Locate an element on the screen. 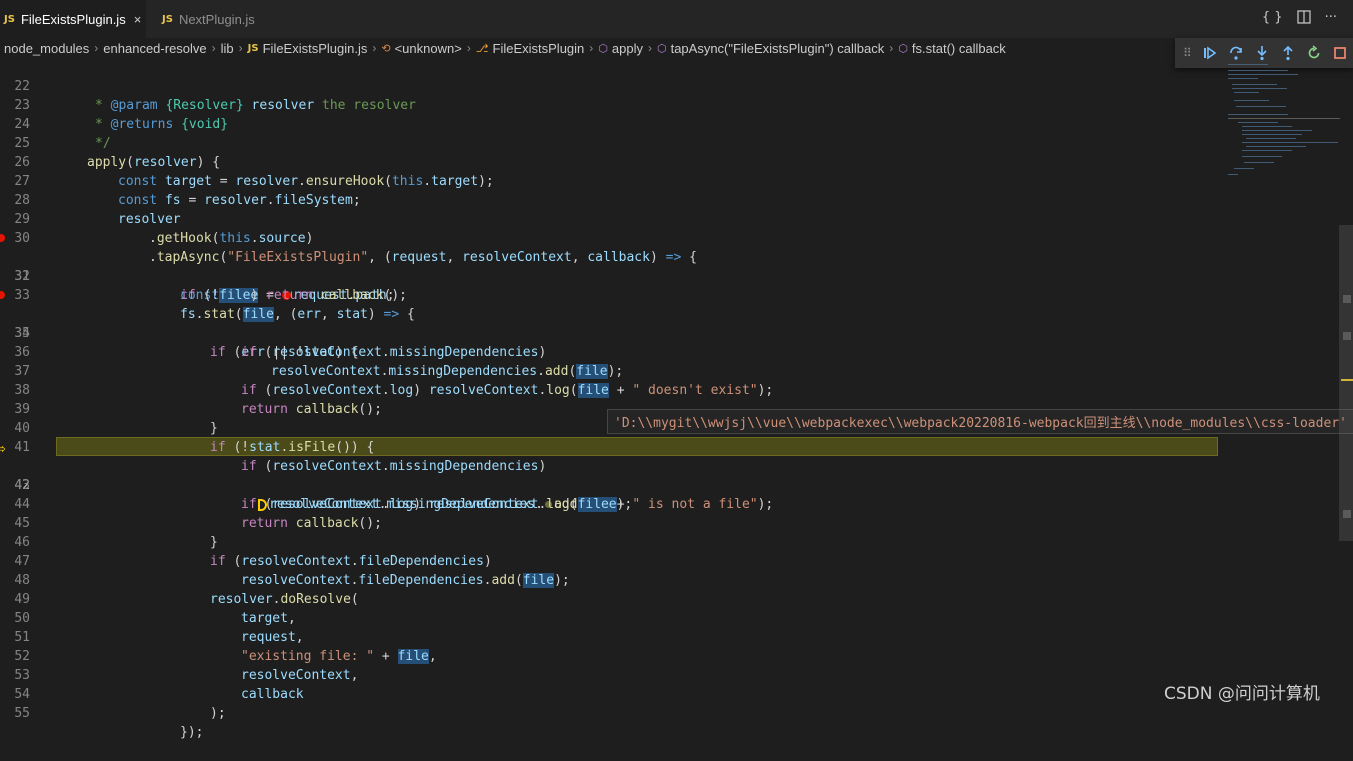 The width and height of the screenshot is (1353, 761). tab-label: FileExistsPlugin.js is located at coordinates (73, 19).